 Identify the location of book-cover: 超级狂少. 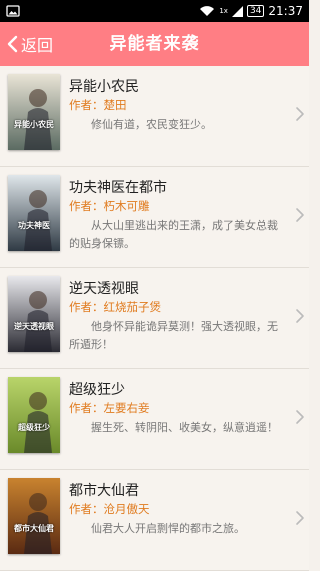
(34, 415).